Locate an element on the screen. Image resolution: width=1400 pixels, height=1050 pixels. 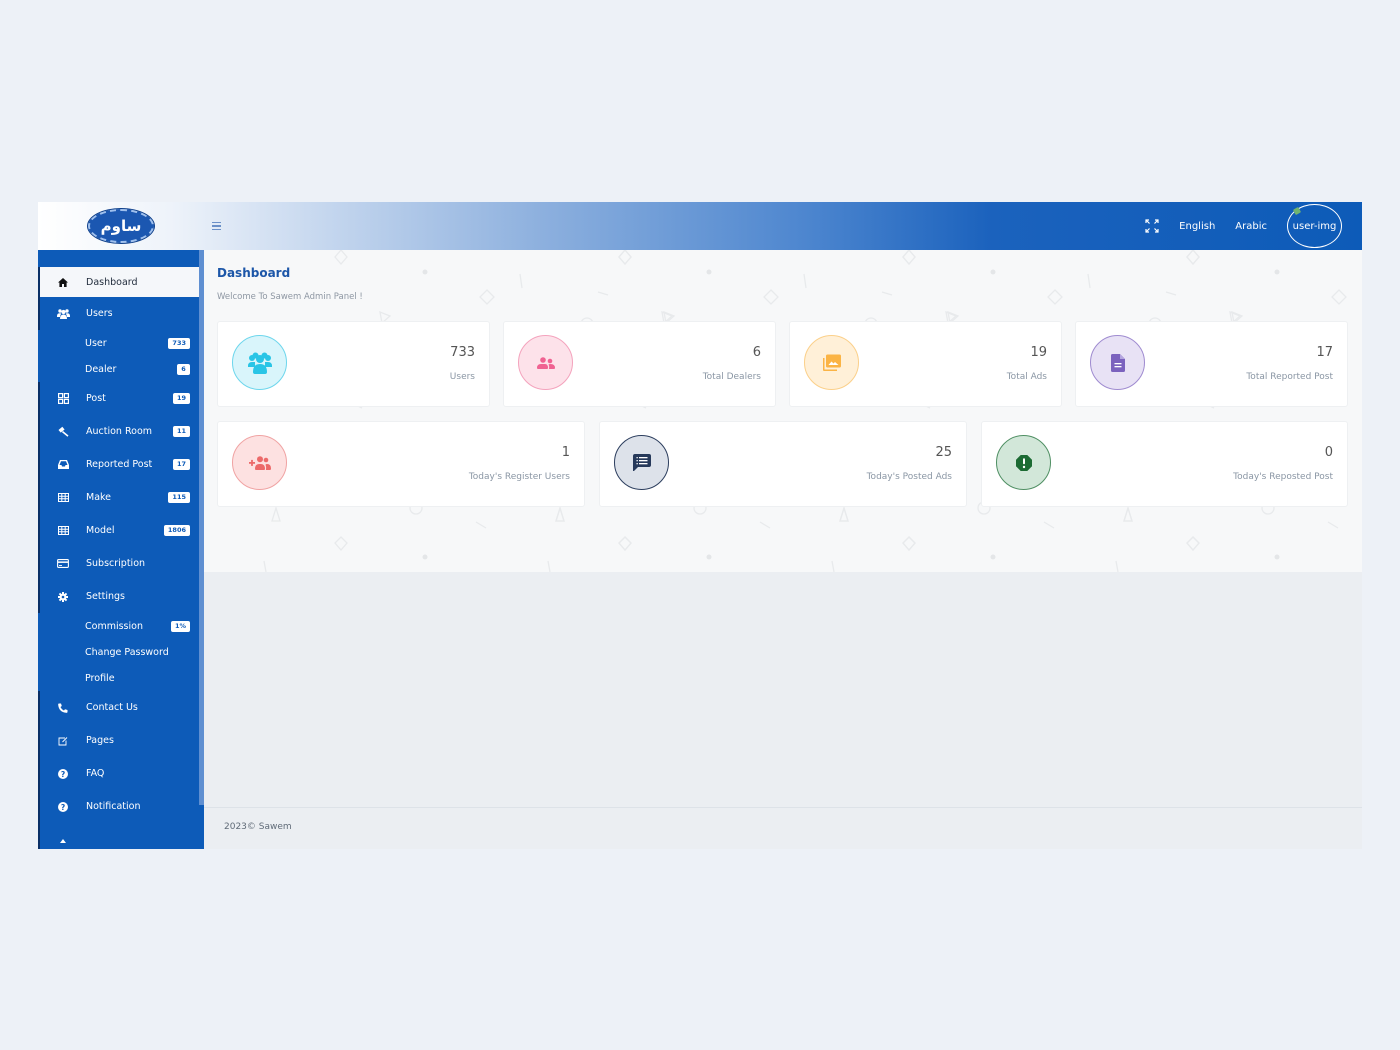
sidebar-item-cutoff is located at coordinates (118, 836).